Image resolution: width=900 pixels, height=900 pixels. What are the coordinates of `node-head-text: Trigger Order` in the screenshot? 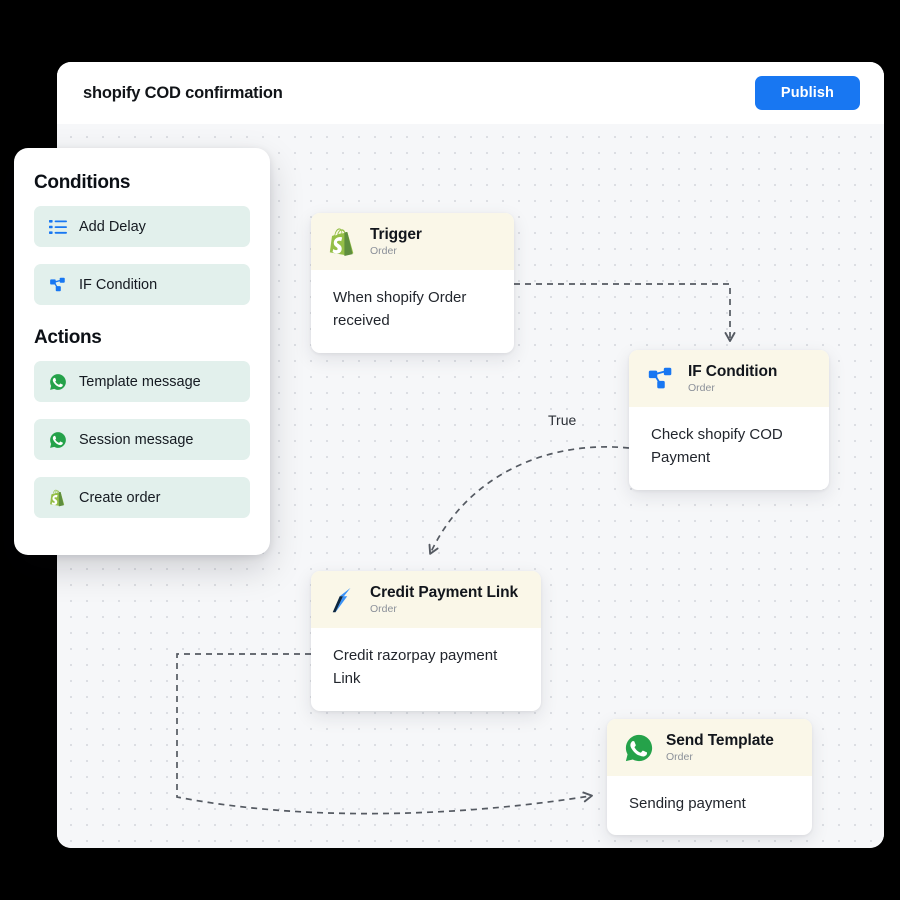 It's located at (396, 241).